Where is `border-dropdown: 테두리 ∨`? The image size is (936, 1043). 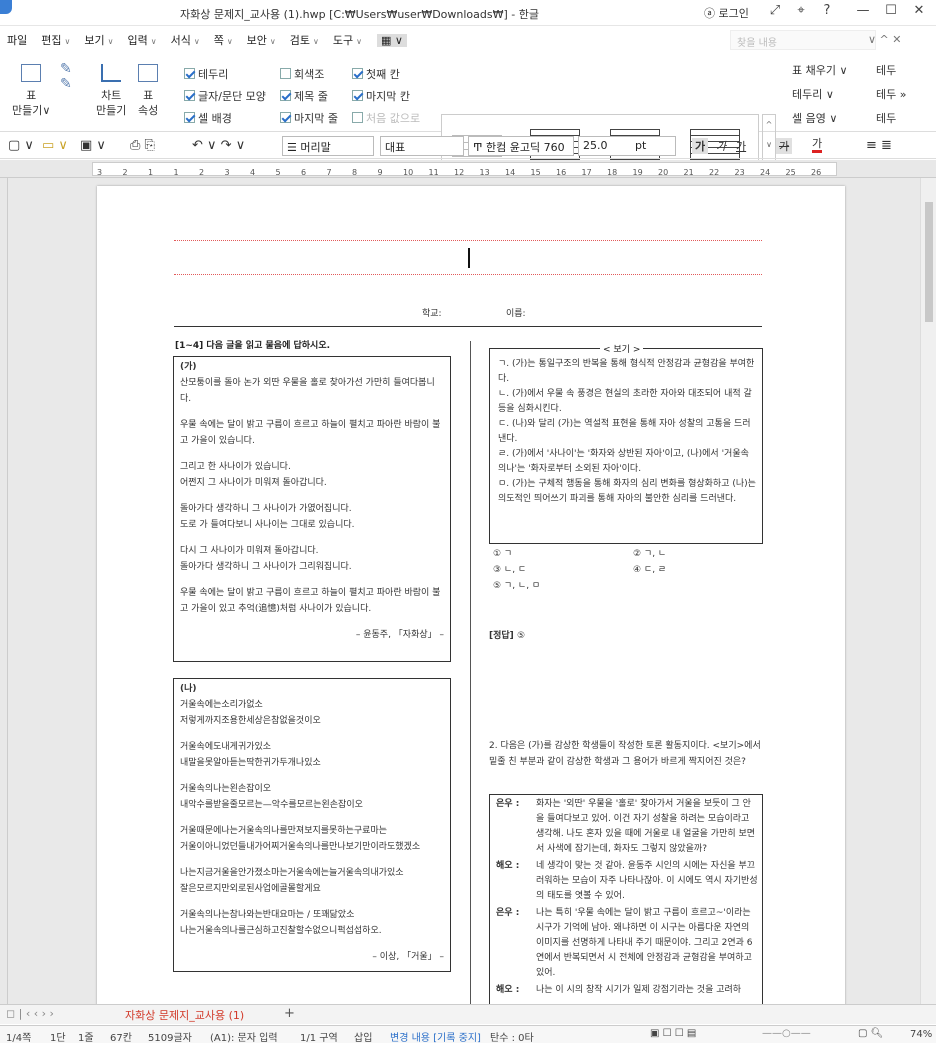 border-dropdown: 테두리 ∨ is located at coordinates (813, 94).